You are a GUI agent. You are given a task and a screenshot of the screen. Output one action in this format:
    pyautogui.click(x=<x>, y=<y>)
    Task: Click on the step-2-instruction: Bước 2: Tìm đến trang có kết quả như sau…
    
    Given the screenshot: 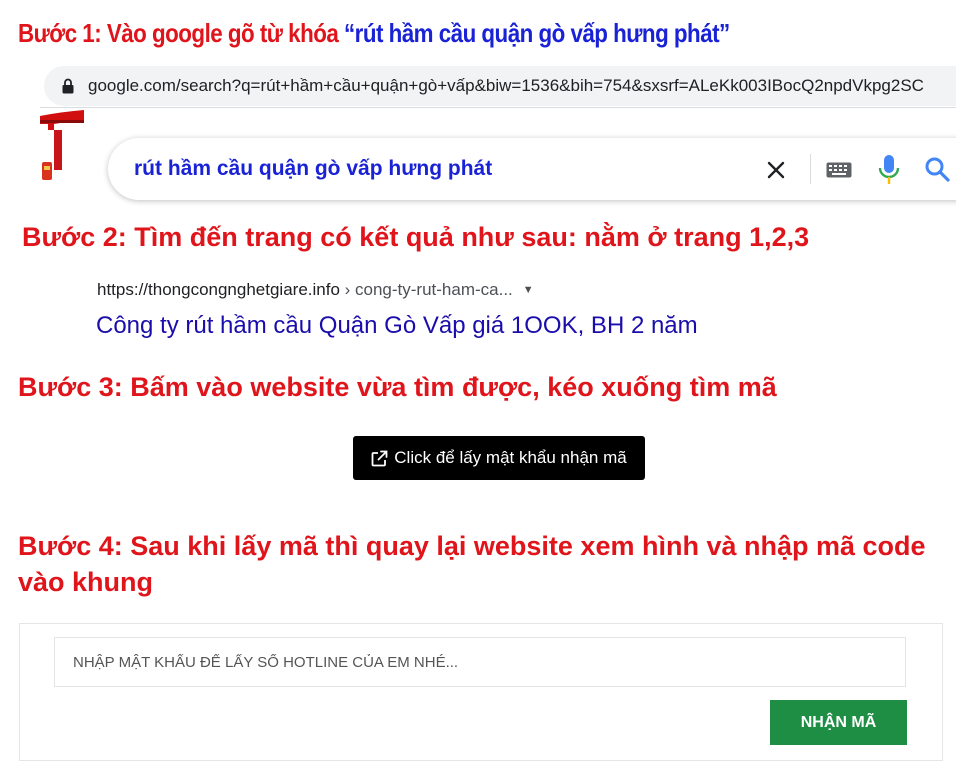 What is the action you would take?
    pyautogui.click(x=416, y=237)
    